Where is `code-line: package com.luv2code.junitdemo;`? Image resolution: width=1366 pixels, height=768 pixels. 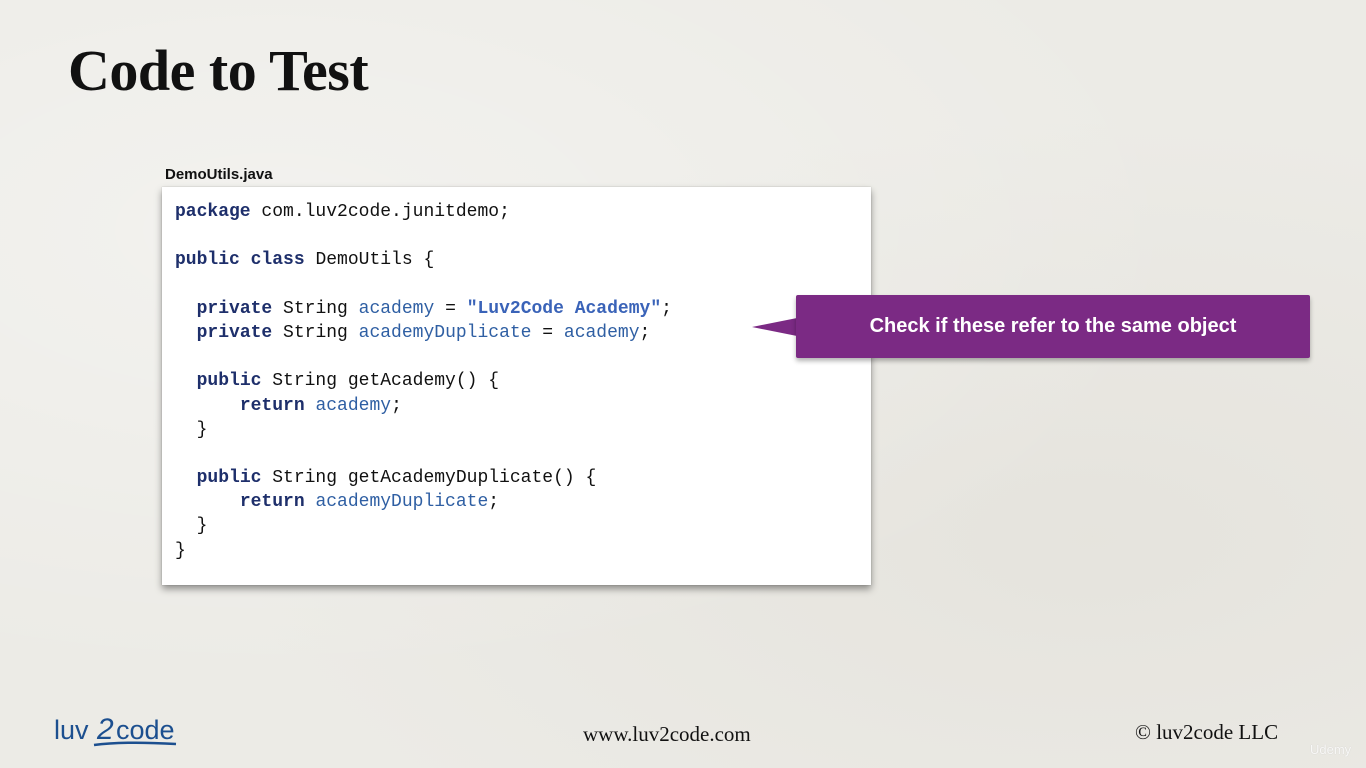
code-line: package com.luv2code.junitdemo; is located at coordinates (423, 212).